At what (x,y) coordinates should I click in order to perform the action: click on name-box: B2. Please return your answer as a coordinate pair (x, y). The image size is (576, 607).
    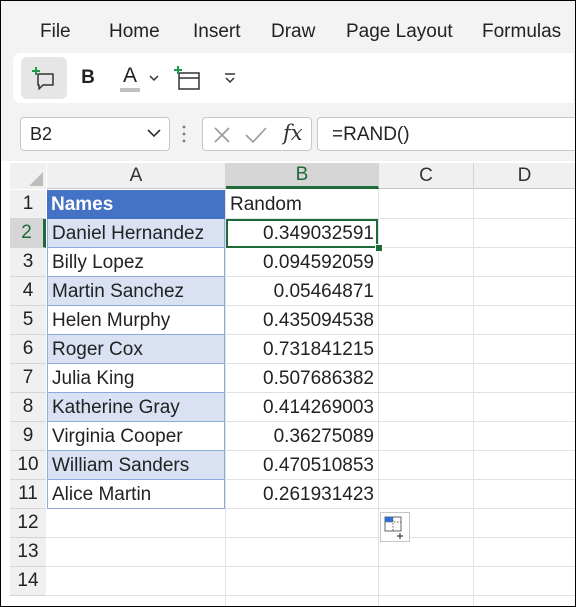
    Looking at the image, I should click on (95, 134).